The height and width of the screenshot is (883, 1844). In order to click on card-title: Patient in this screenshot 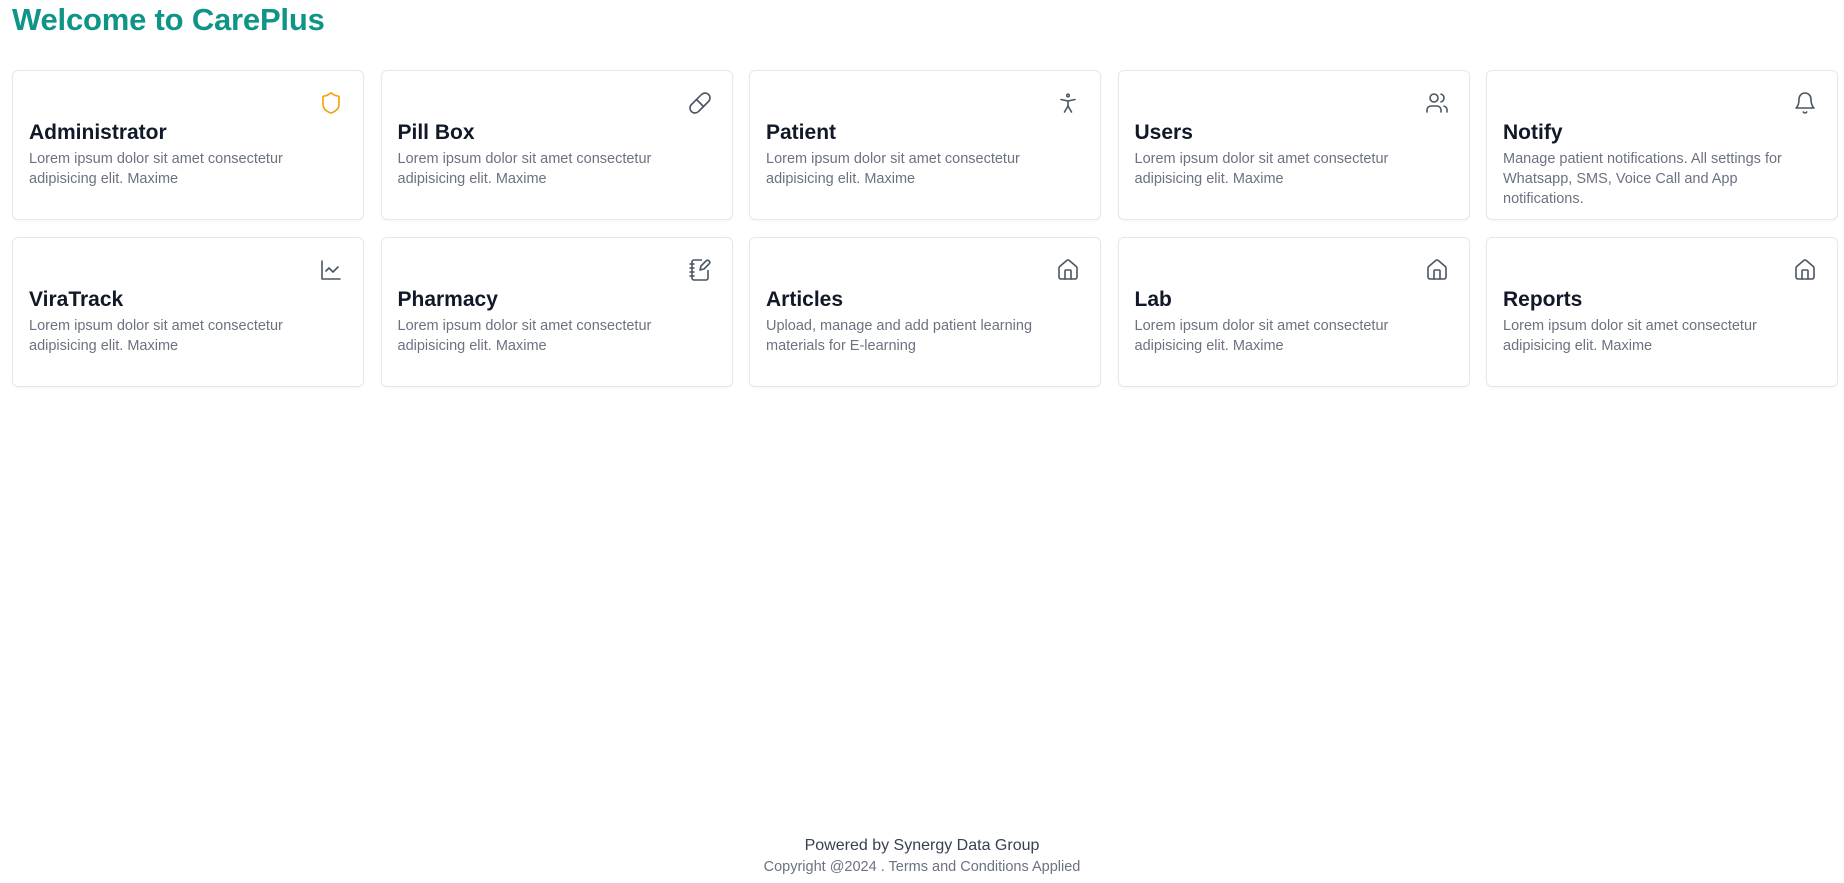, I will do `click(801, 132)`.